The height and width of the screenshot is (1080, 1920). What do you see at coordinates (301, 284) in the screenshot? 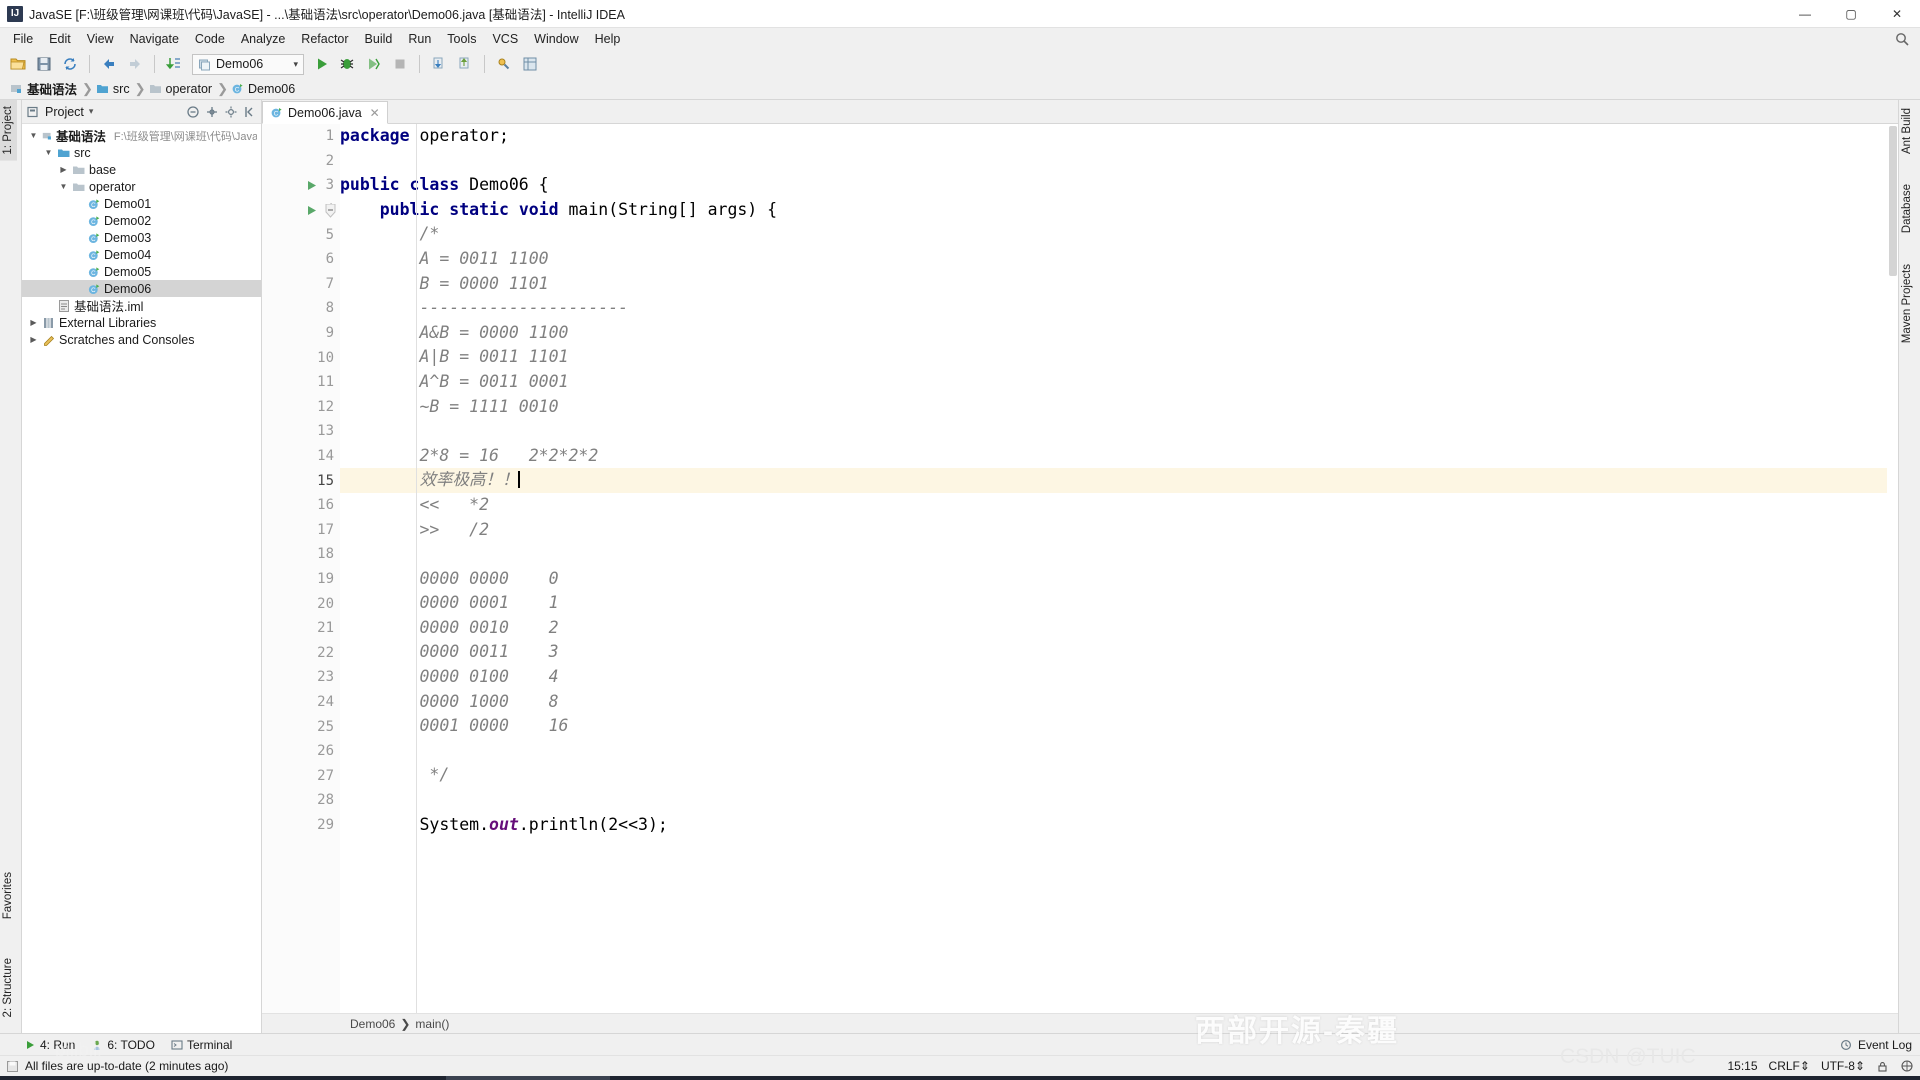
I see `line-number: 7` at bounding box center [301, 284].